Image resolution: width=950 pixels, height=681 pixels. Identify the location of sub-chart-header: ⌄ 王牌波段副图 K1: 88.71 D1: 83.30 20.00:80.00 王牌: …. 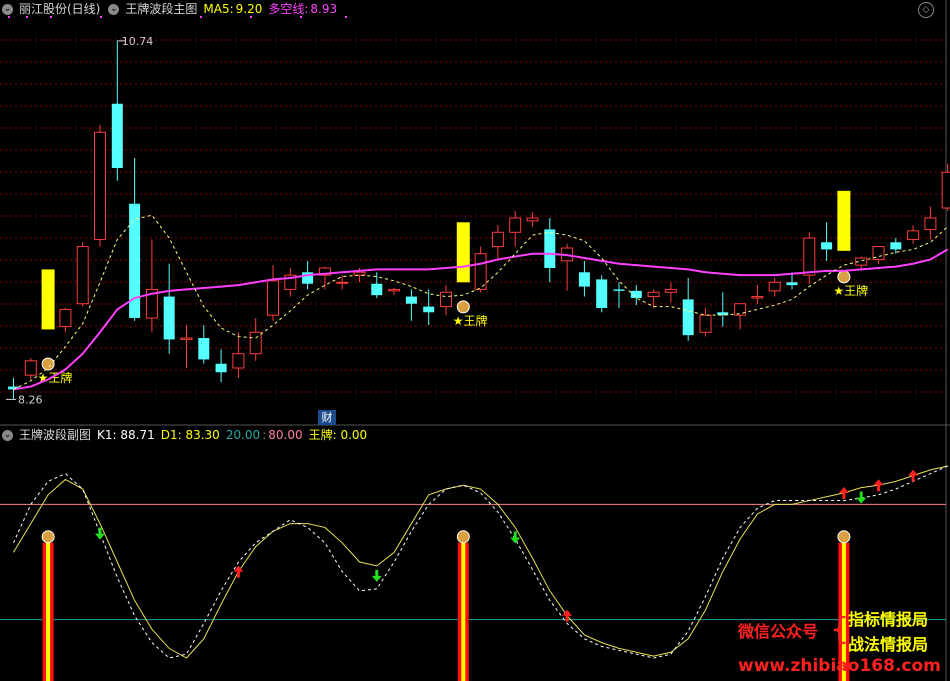
(186, 435).